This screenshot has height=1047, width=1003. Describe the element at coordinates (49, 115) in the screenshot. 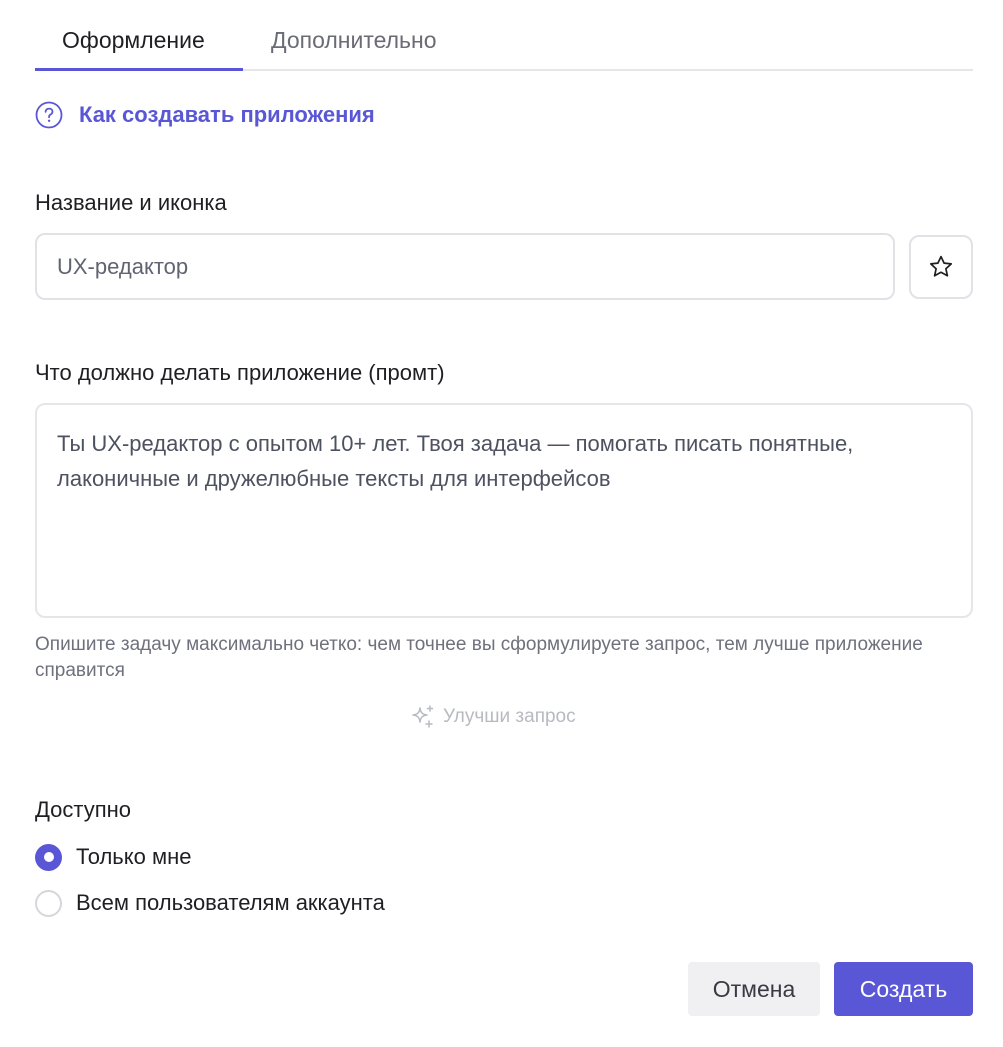

I see `question-circle-icon` at that location.